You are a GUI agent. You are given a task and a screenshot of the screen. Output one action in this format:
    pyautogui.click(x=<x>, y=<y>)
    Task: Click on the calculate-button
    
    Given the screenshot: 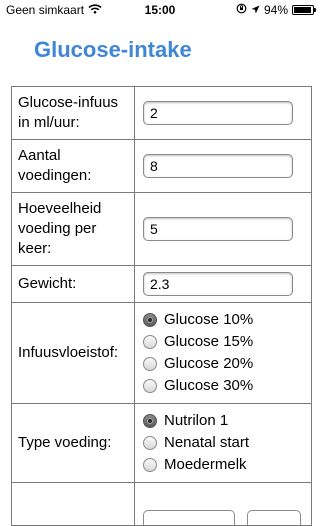 What is the action you would take?
    pyautogui.click(x=189, y=517)
    